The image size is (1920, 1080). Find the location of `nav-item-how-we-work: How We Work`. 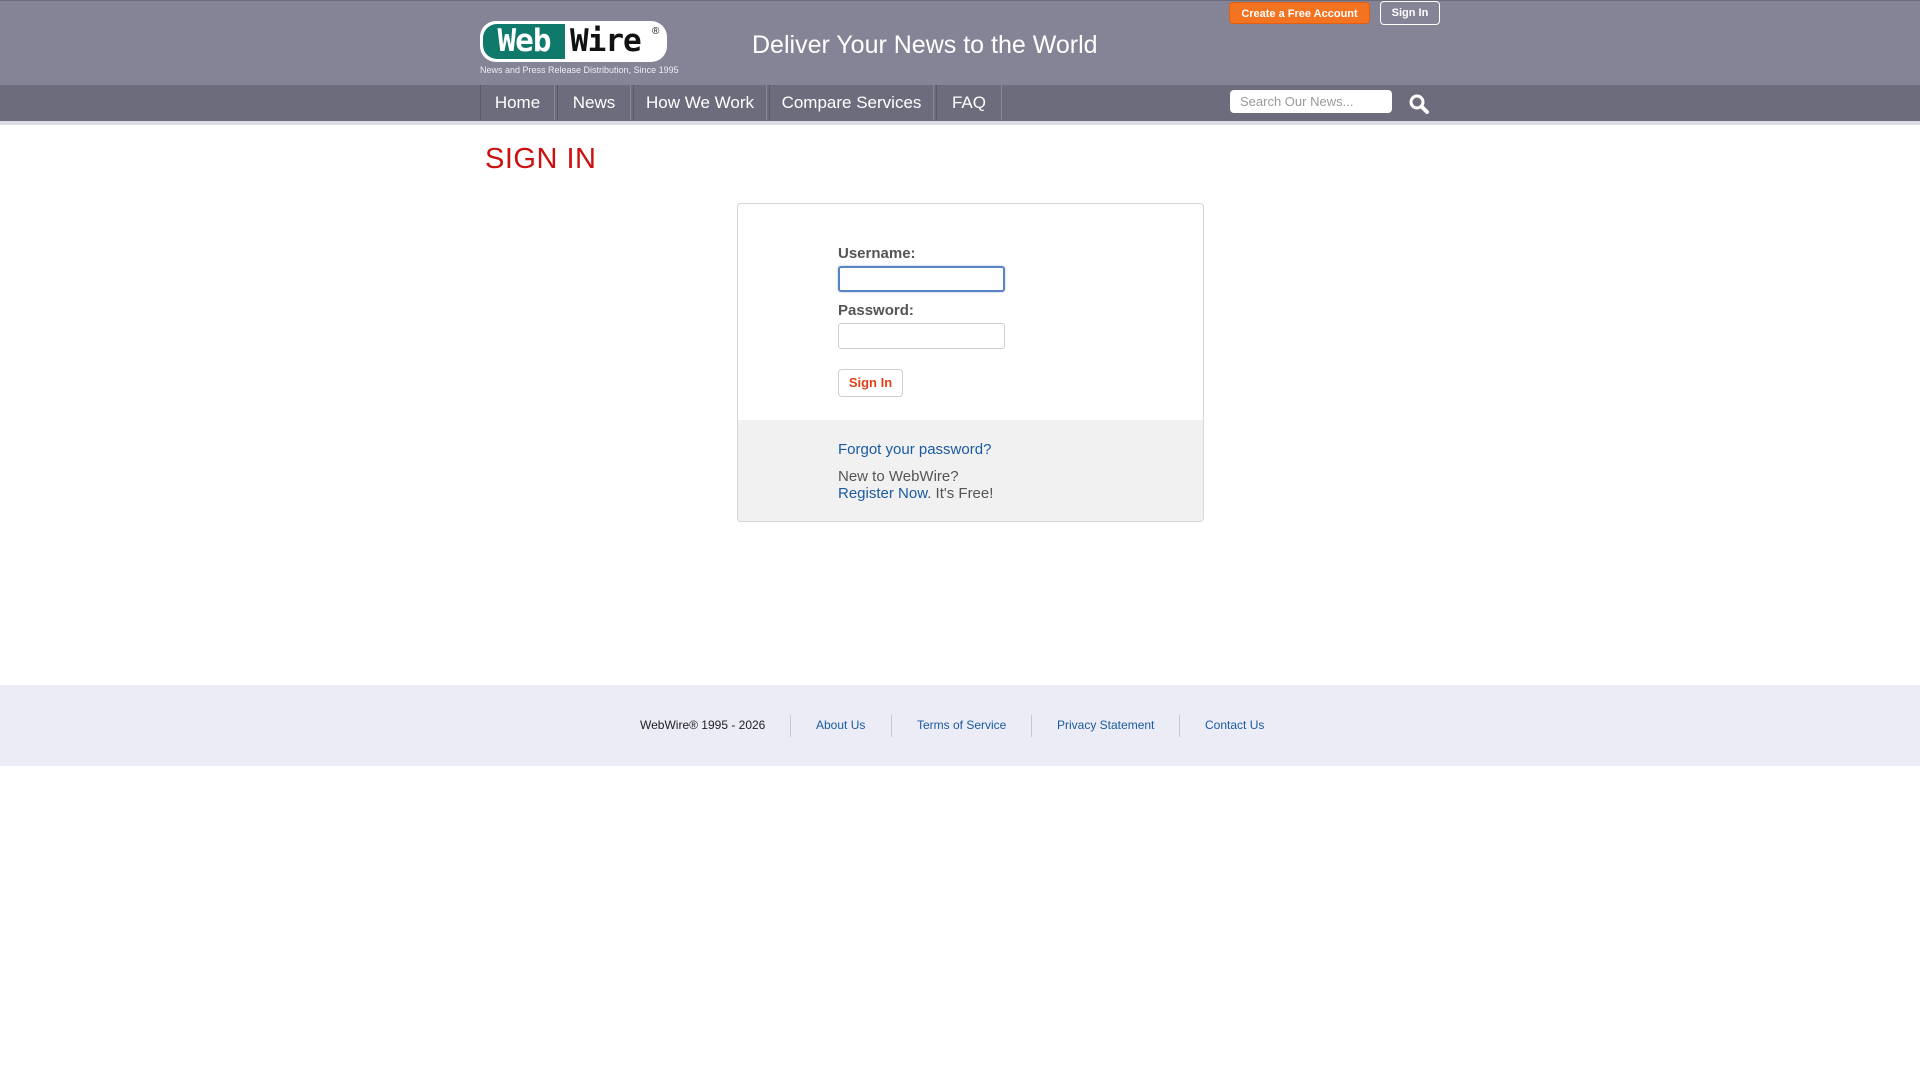

nav-item-how-we-work: How We Work is located at coordinates (700, 102).